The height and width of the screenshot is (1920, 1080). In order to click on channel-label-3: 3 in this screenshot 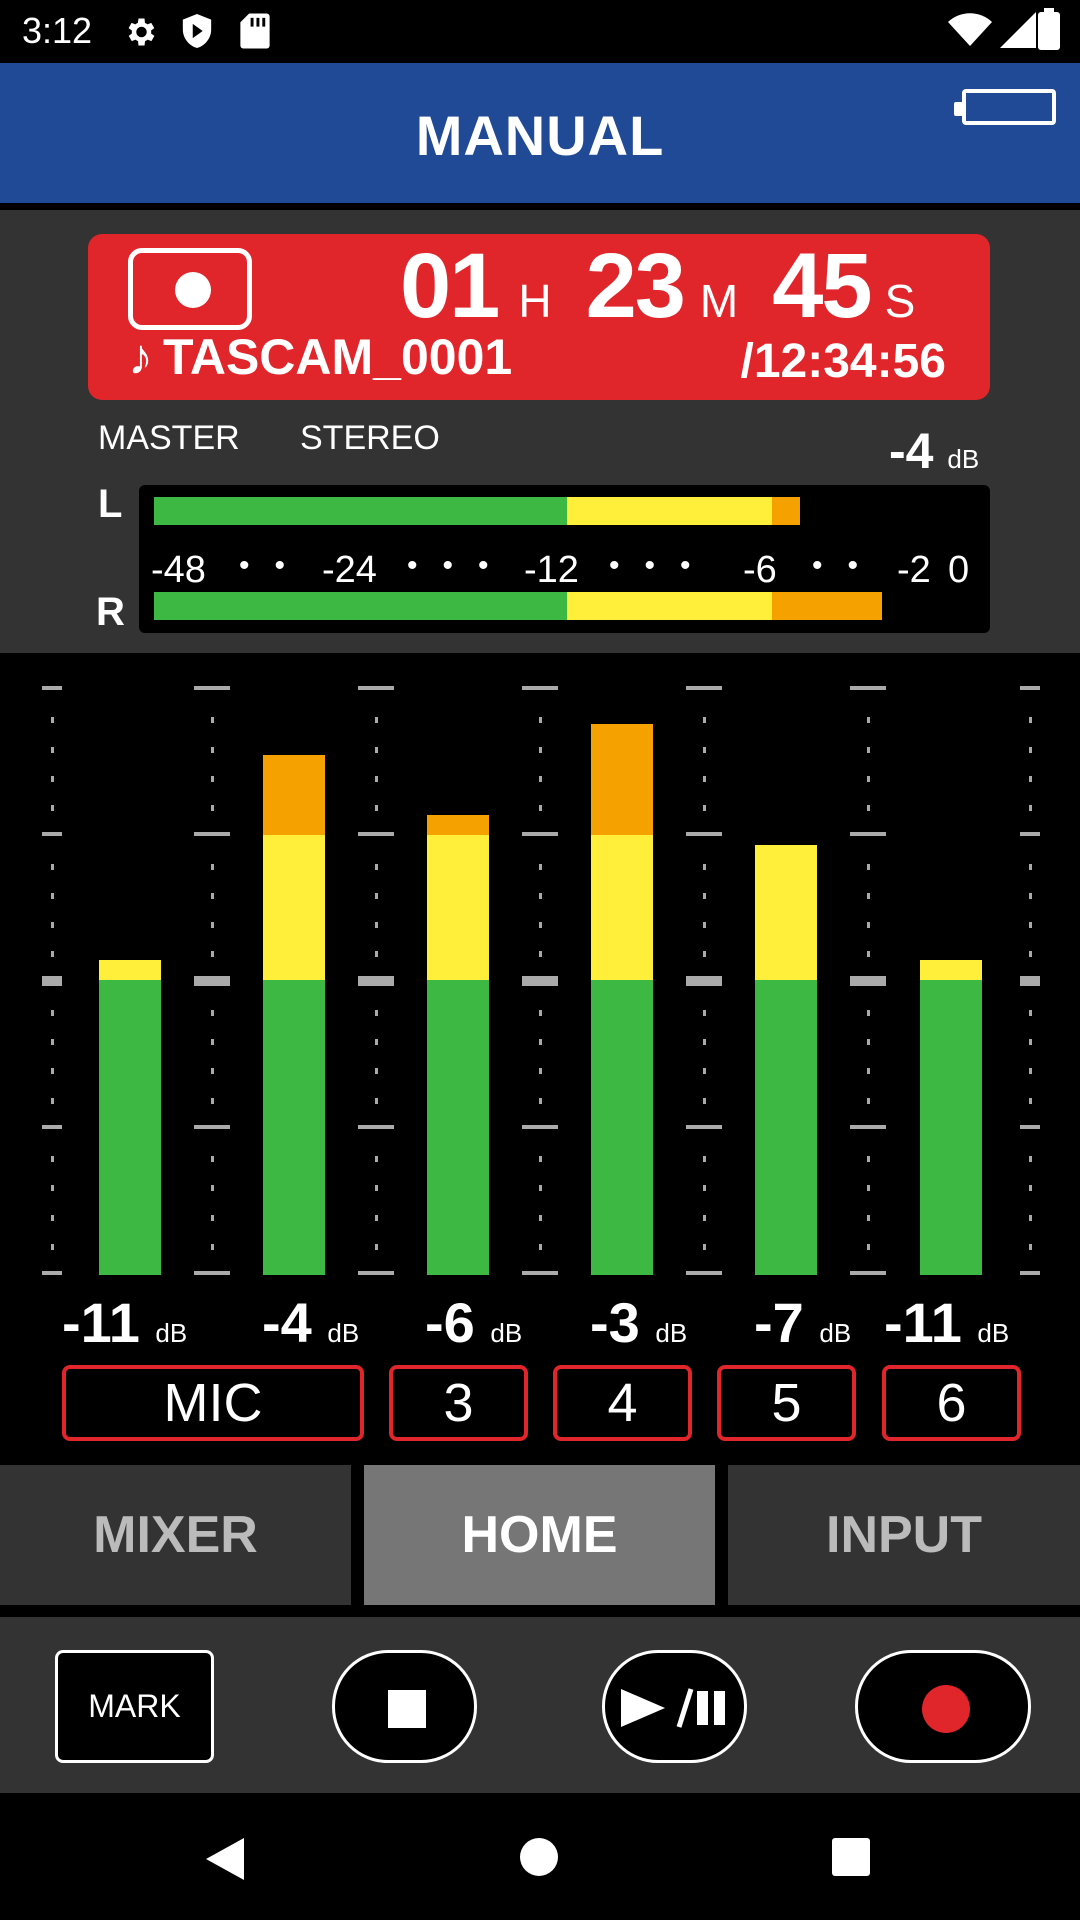, I will do `click(458, 1403)`.